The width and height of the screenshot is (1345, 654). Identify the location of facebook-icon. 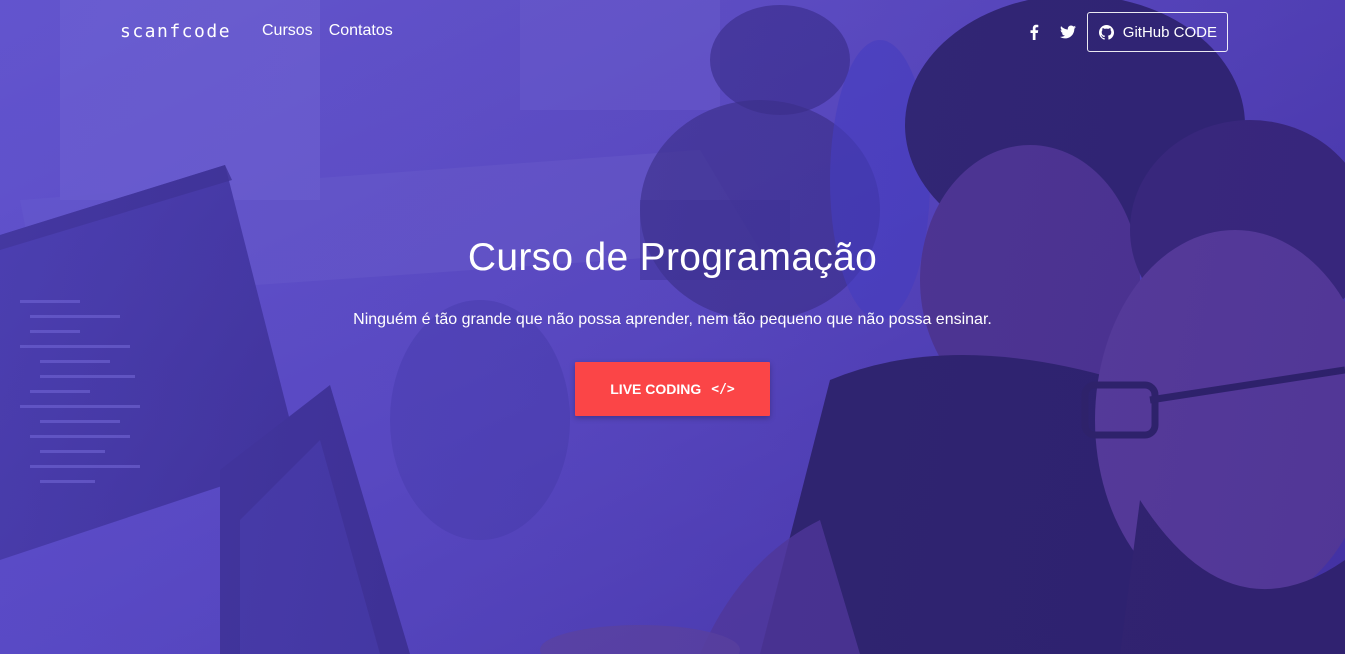
(1034, 32).